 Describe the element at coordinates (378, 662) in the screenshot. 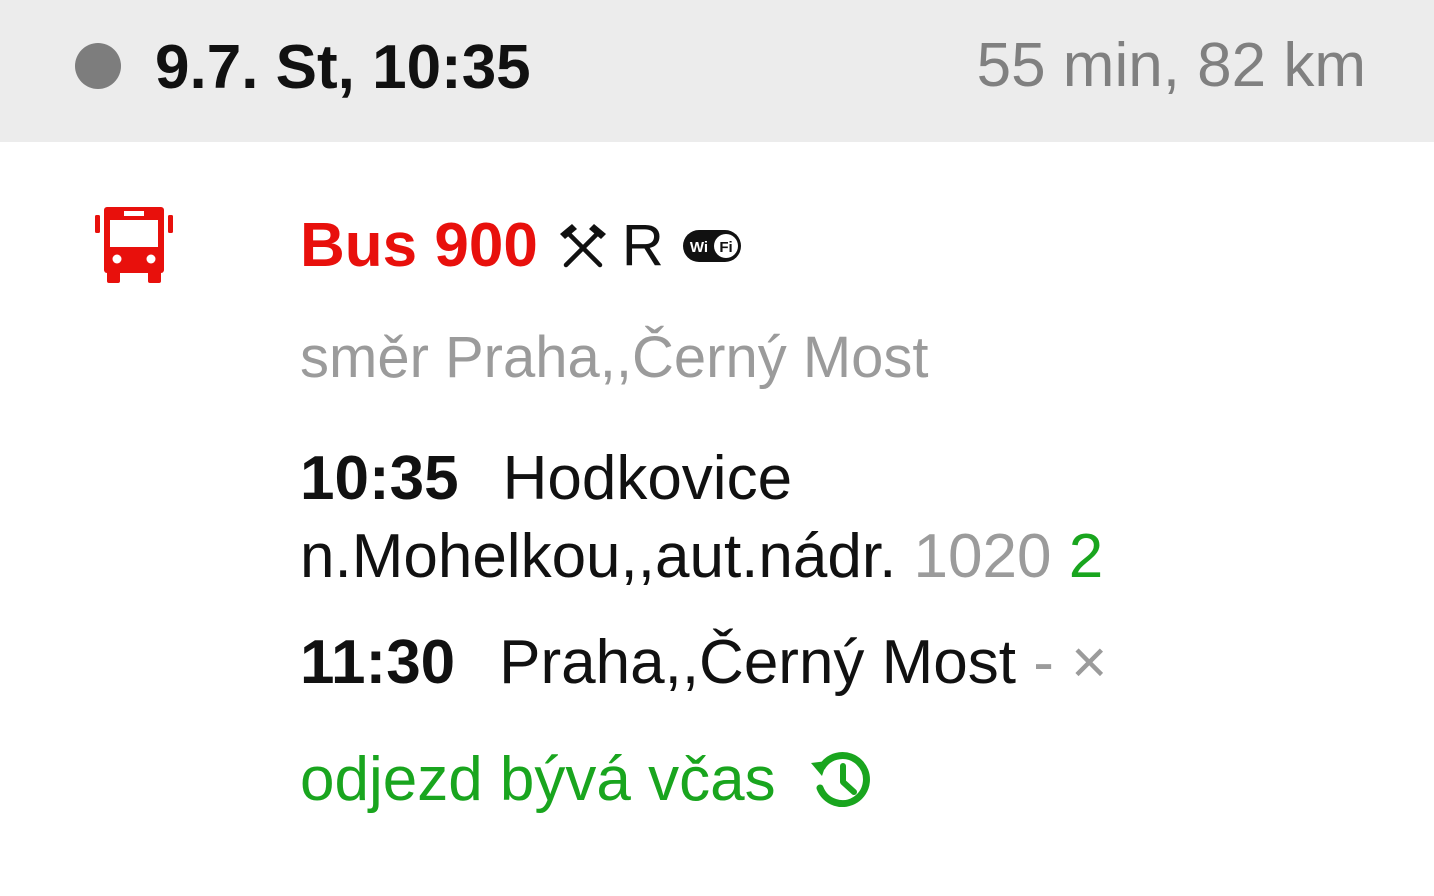

I see `arrival-time: 11:30` at that location.